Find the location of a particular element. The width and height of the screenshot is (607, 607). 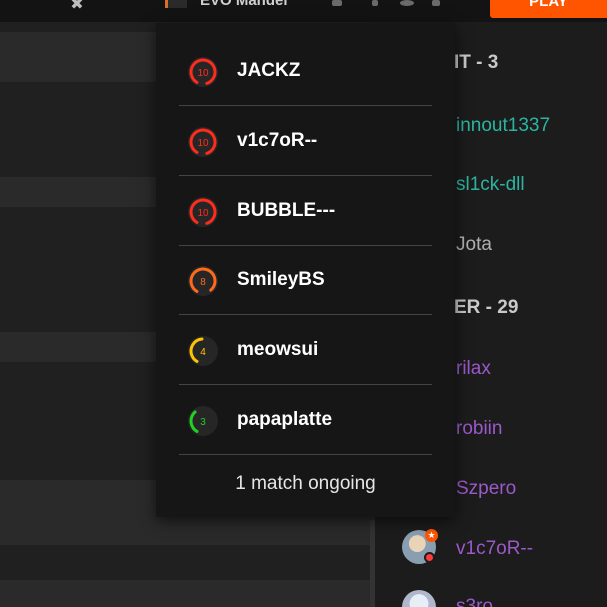

top-bar: ✖ EVO Mandel PLAY is located at coordinates (303, 11).